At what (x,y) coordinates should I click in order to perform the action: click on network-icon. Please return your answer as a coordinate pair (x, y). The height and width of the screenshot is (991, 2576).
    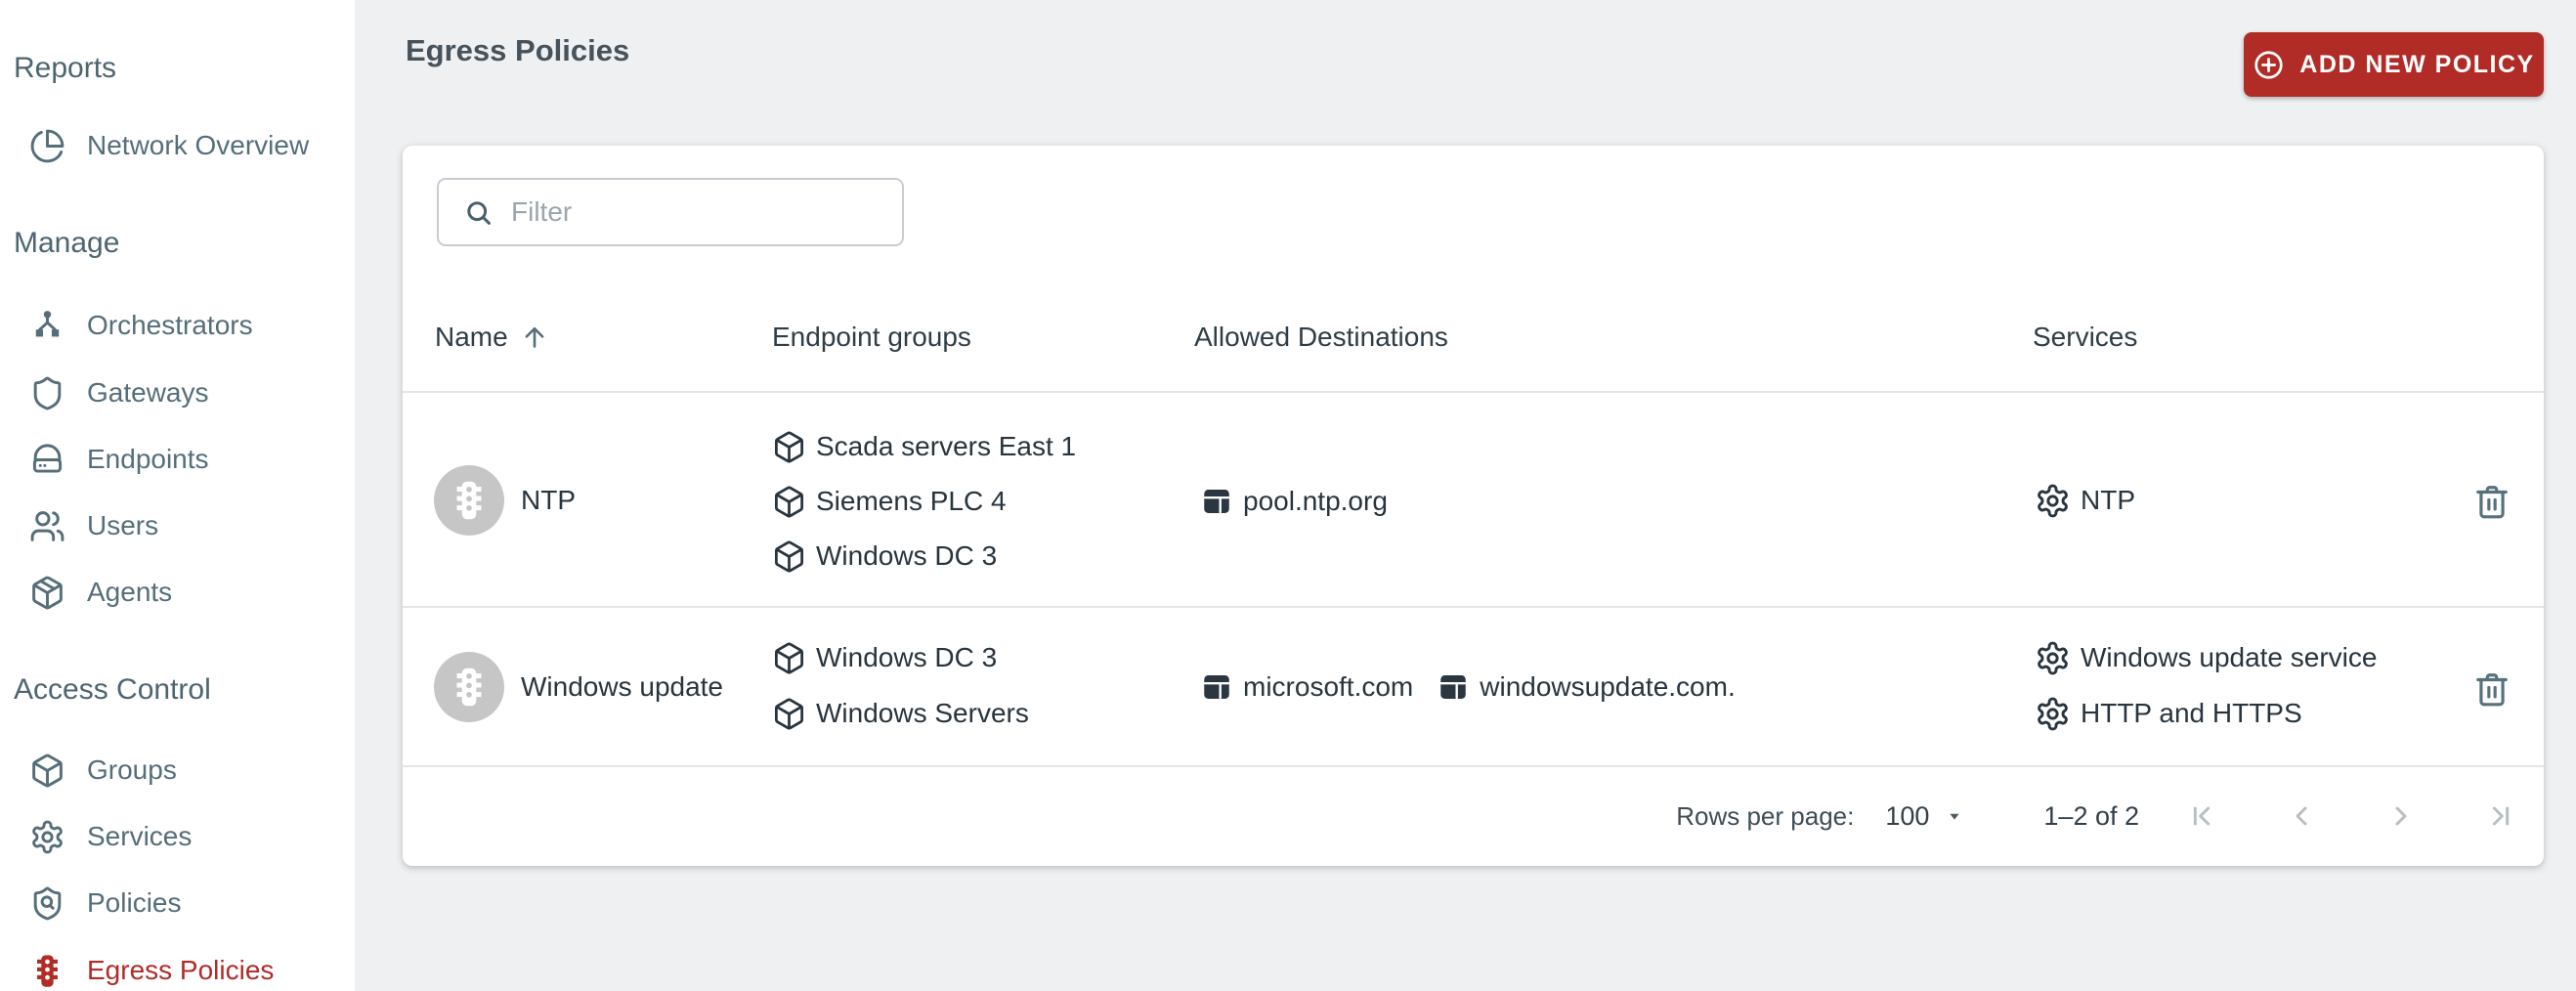
    Looking at the image, I should click on (47, 326).